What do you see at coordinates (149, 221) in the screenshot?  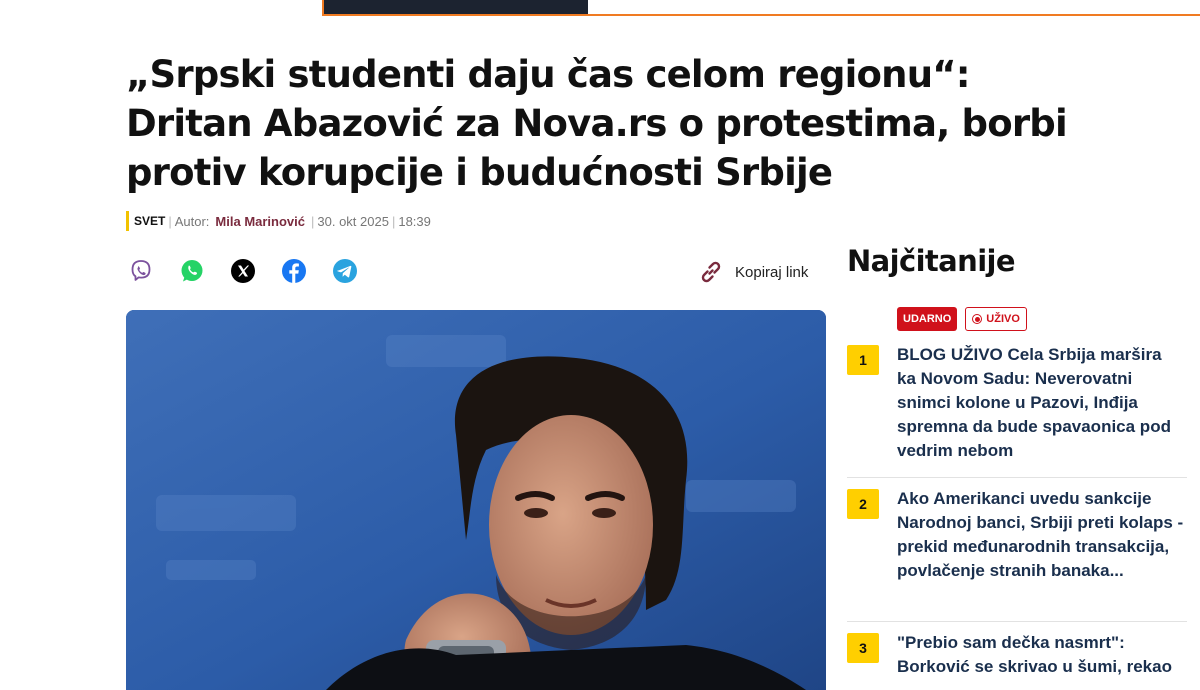 I see `category-label: SVET` at bounding box center [149, 221].